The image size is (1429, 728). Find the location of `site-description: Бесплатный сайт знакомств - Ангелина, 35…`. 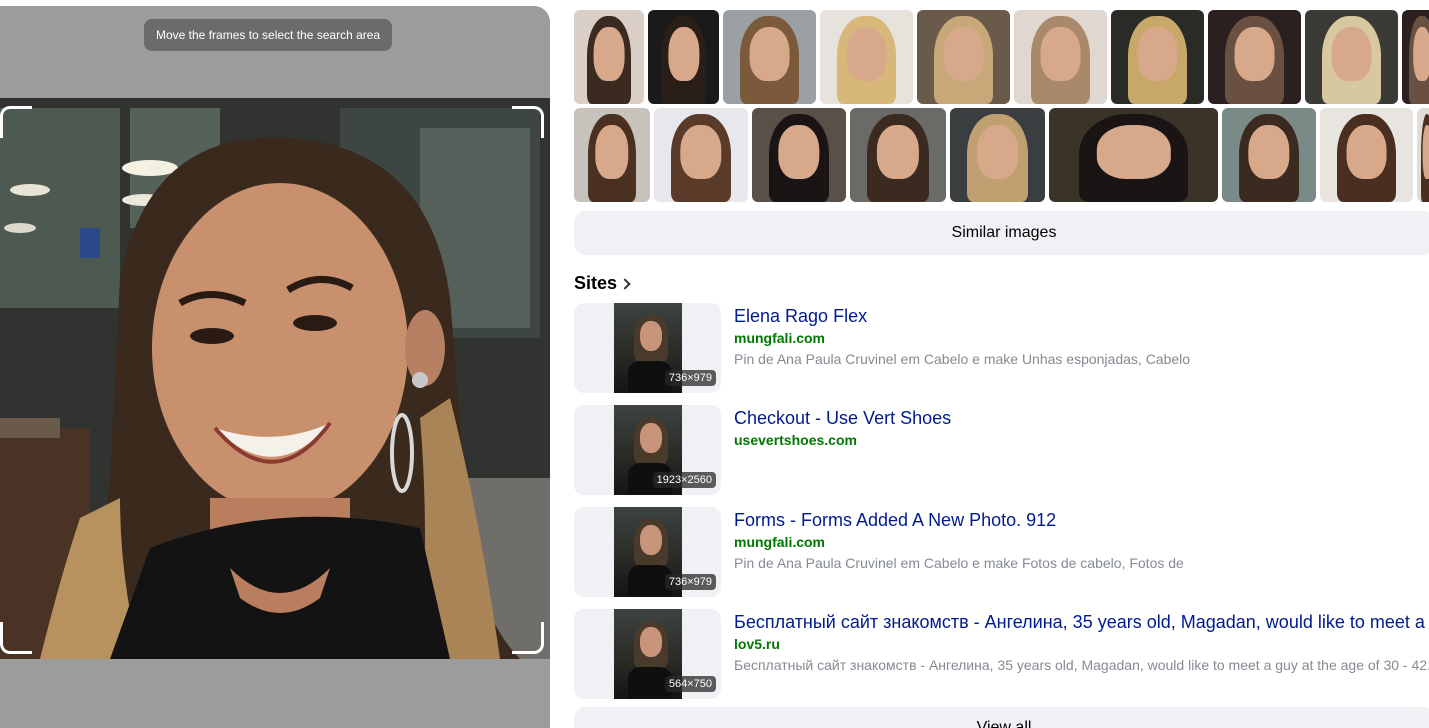

site-description: Бесплатный сайт знакомств - Ангелина, 35… is located at coordinates (1081, 665).